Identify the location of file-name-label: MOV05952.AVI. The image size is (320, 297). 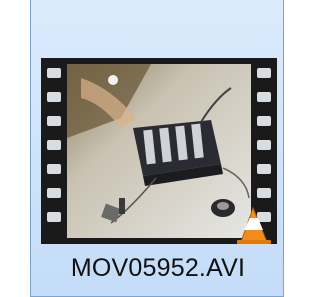
(158, 268).